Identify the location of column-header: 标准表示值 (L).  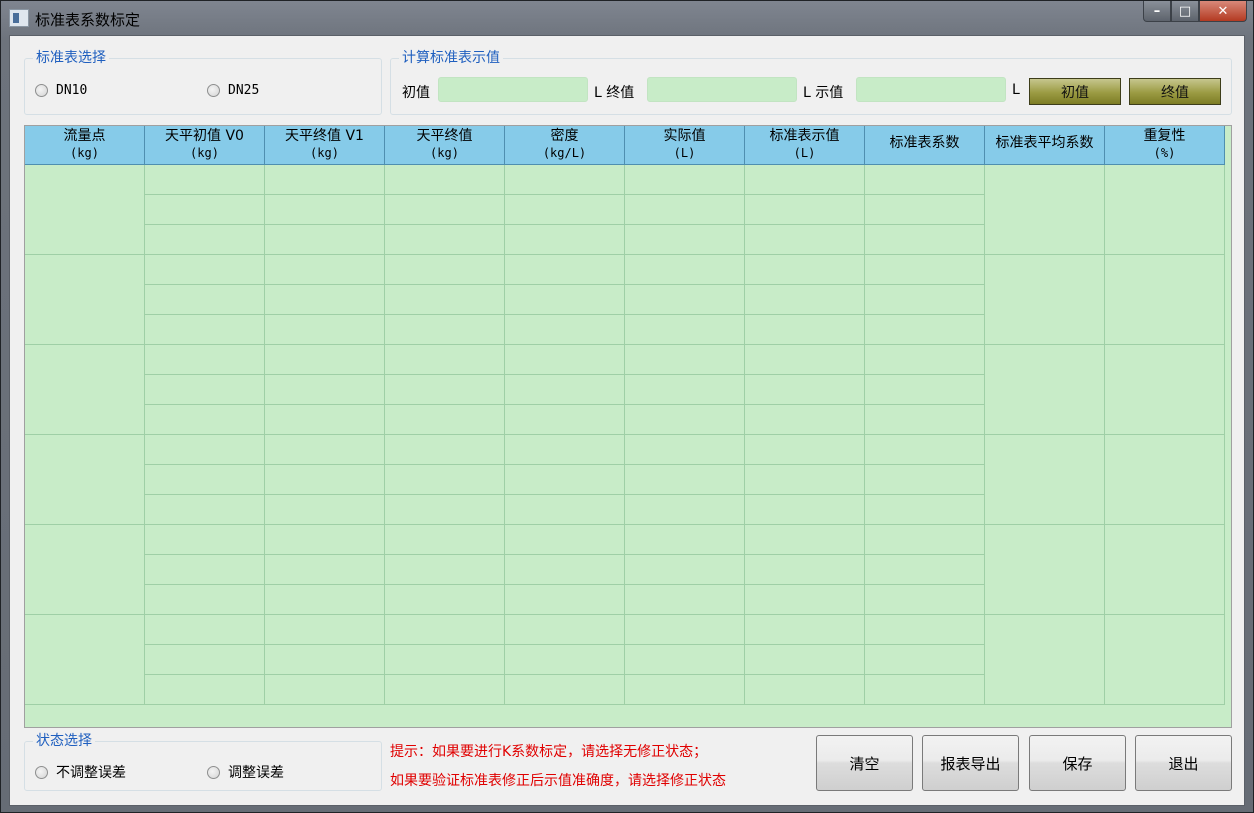
(805, 145).